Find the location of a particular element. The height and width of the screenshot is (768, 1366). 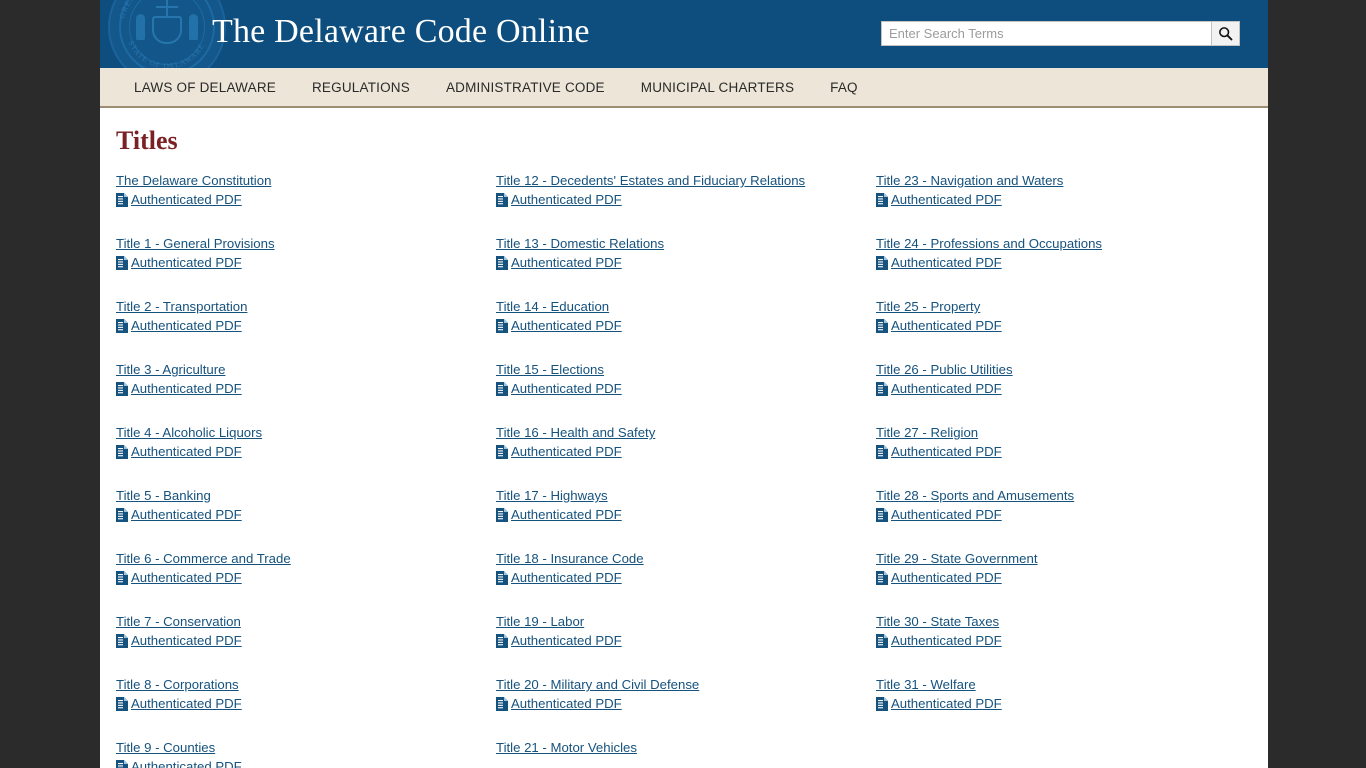

title-link: Title 6 - Commerce and Trade is located at coordinates (203, 559).